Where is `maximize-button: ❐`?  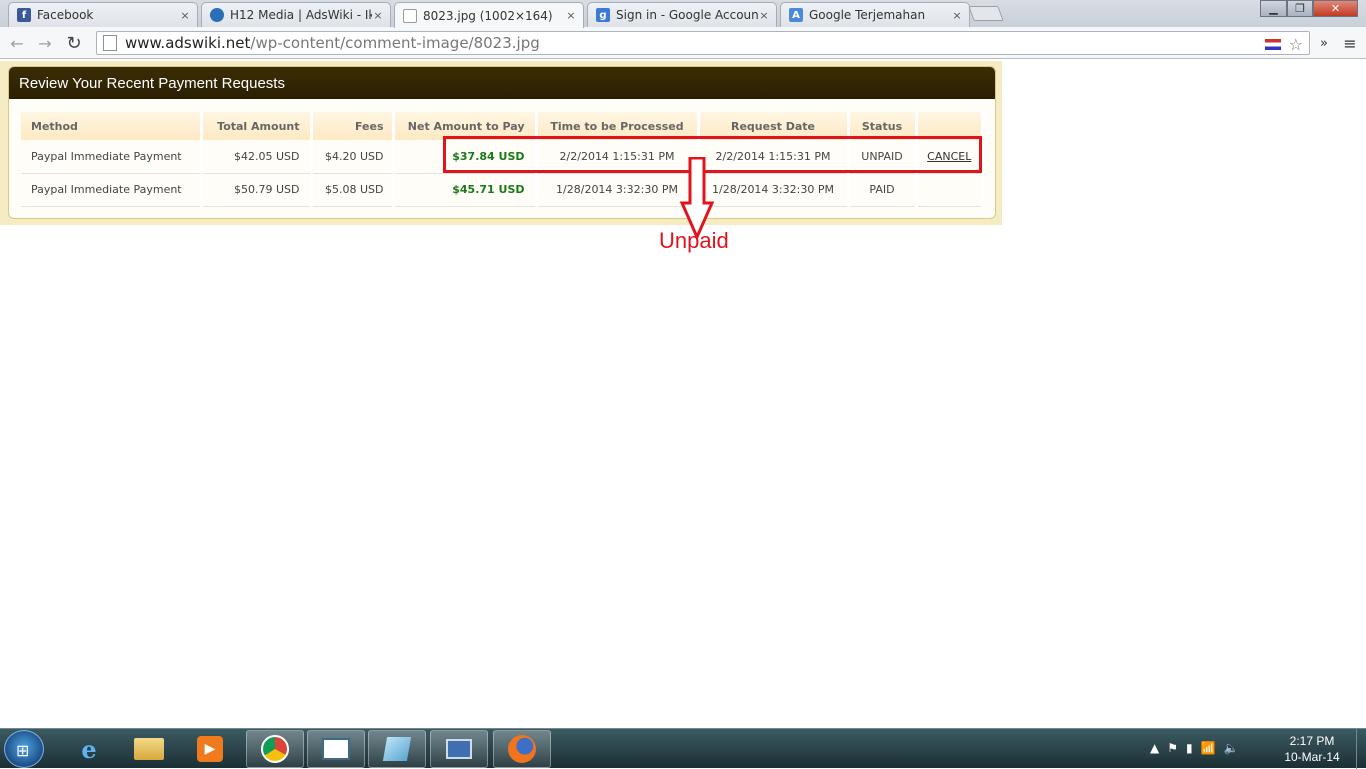
maximize-button: ❐ is located at coordinates (1300, 8).